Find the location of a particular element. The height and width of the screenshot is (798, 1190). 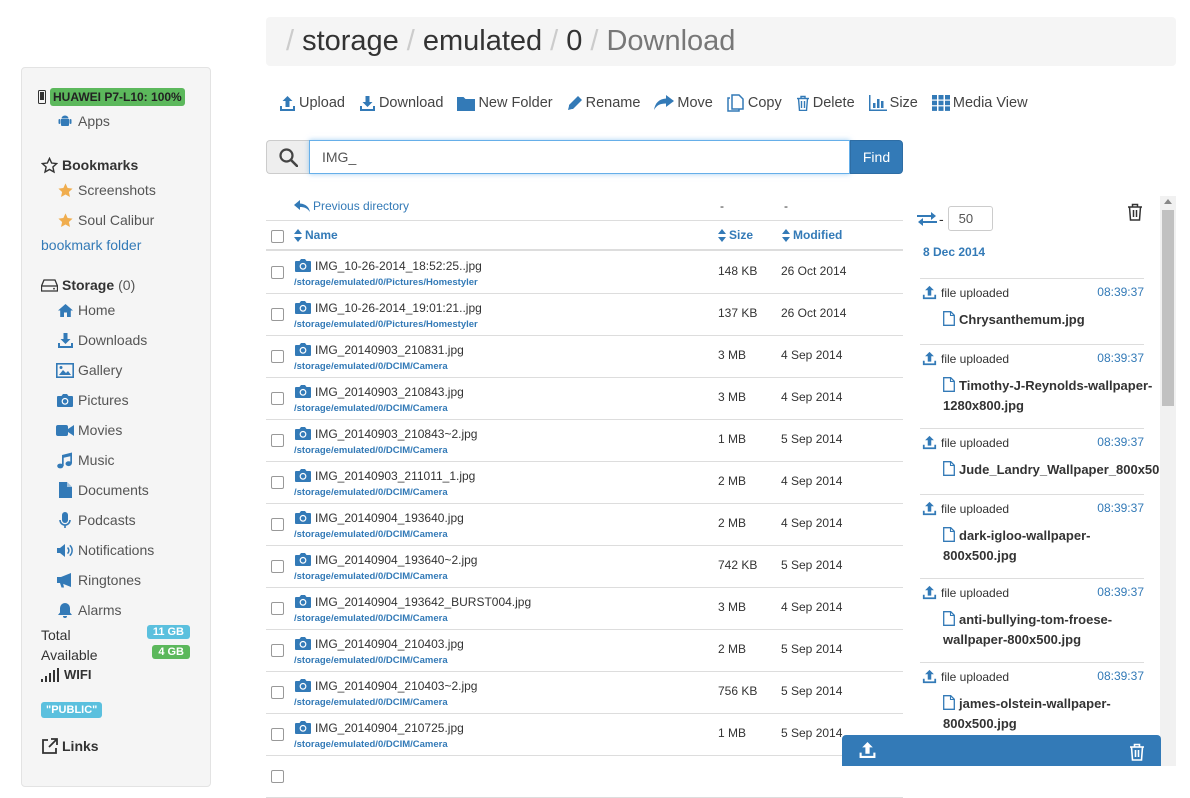

sidebar-item-music: Music is located at coordinates (85, 460).